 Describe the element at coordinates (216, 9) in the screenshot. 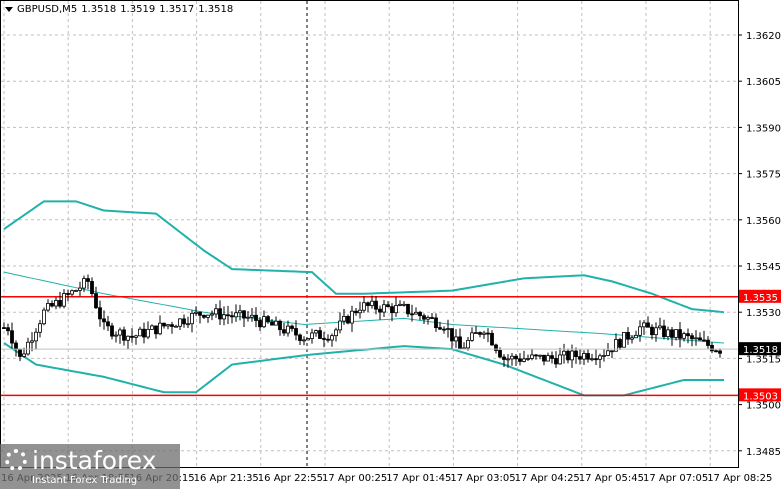

I see `ohlc-close: 1.3518` at that location.